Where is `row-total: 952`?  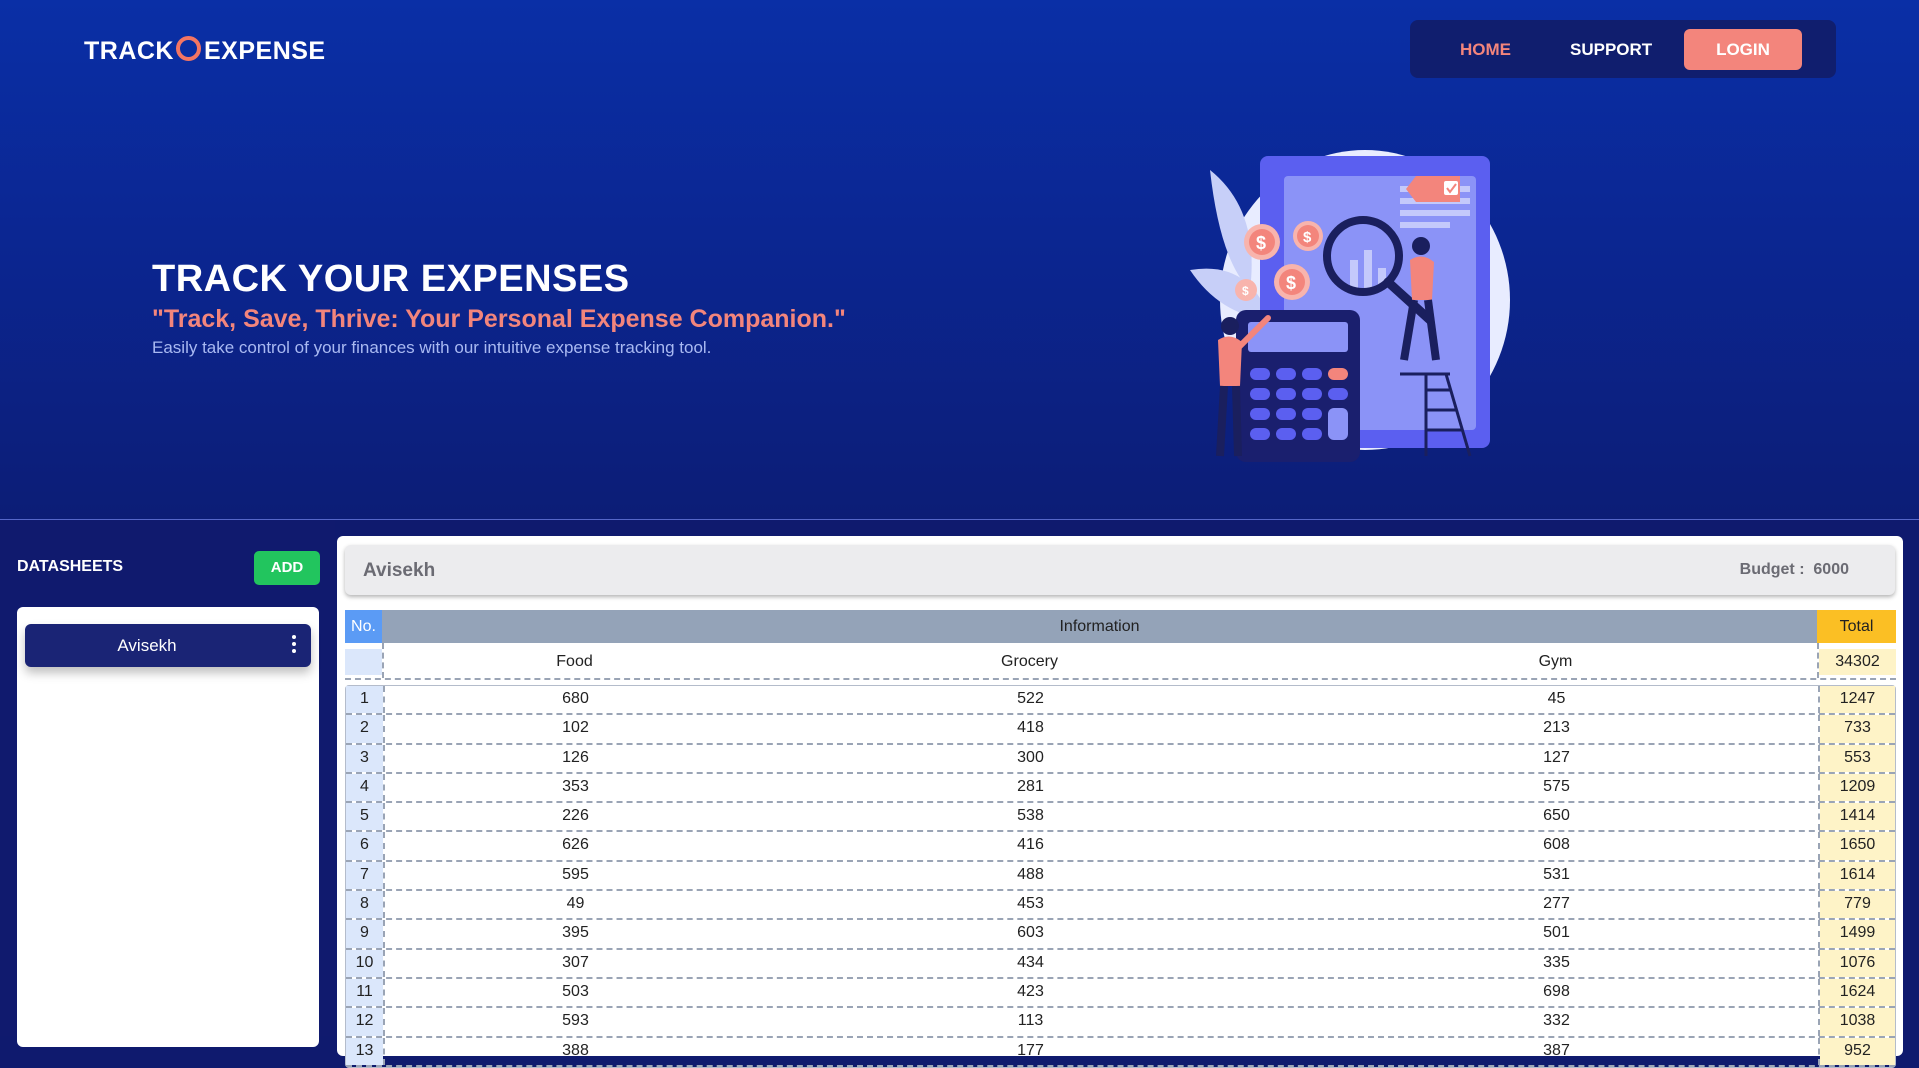
row-total: 952 is located at coordinates (1857, 1051).